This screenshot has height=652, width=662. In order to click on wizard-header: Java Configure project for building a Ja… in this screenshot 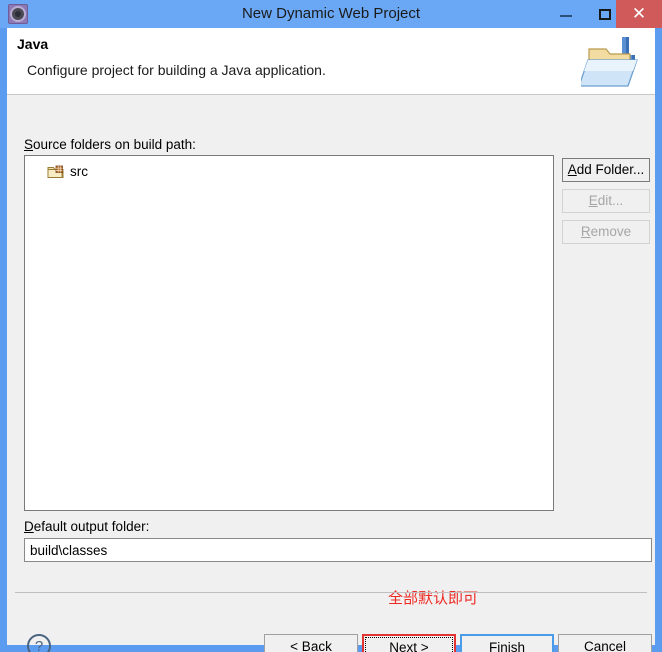, I will do `click(331, 61)`.